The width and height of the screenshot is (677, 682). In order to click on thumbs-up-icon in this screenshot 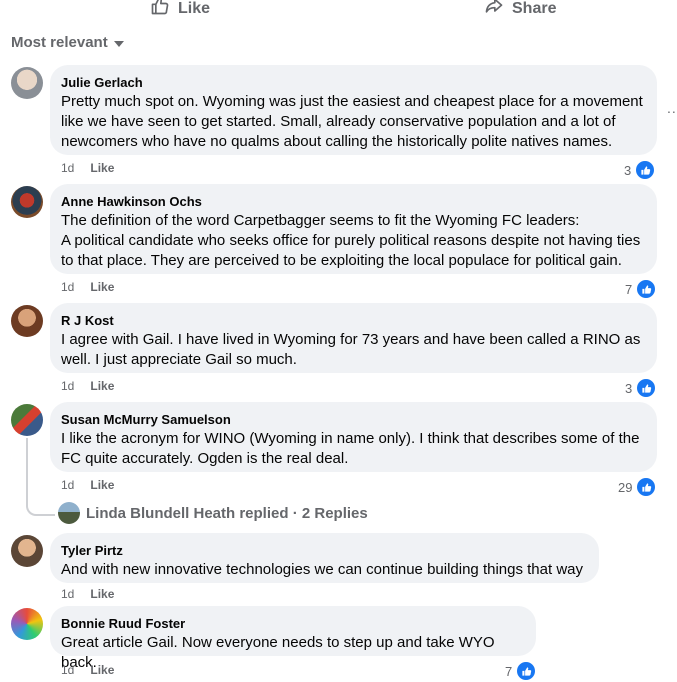, I will do `click(160, 10)`.